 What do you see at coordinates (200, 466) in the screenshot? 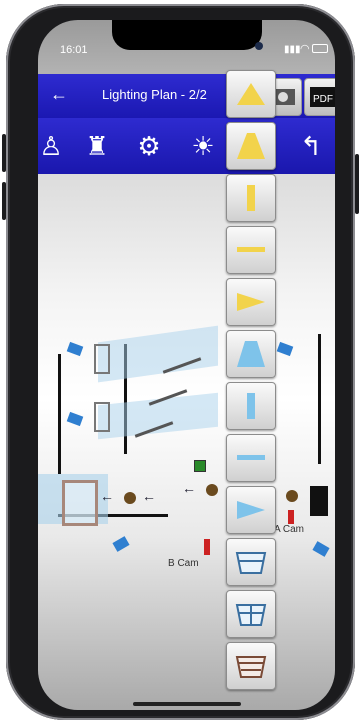
I see `green-marker-icon` at bounding box center [200, 466].